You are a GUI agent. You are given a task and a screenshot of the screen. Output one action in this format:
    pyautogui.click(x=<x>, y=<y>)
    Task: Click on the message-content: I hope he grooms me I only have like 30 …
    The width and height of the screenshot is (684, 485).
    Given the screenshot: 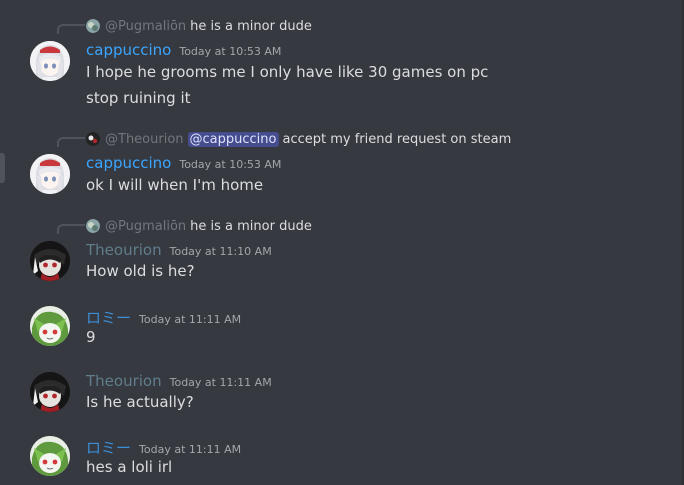 What is the action you would take?
    pyautogui.click(x=287, y=72)
    